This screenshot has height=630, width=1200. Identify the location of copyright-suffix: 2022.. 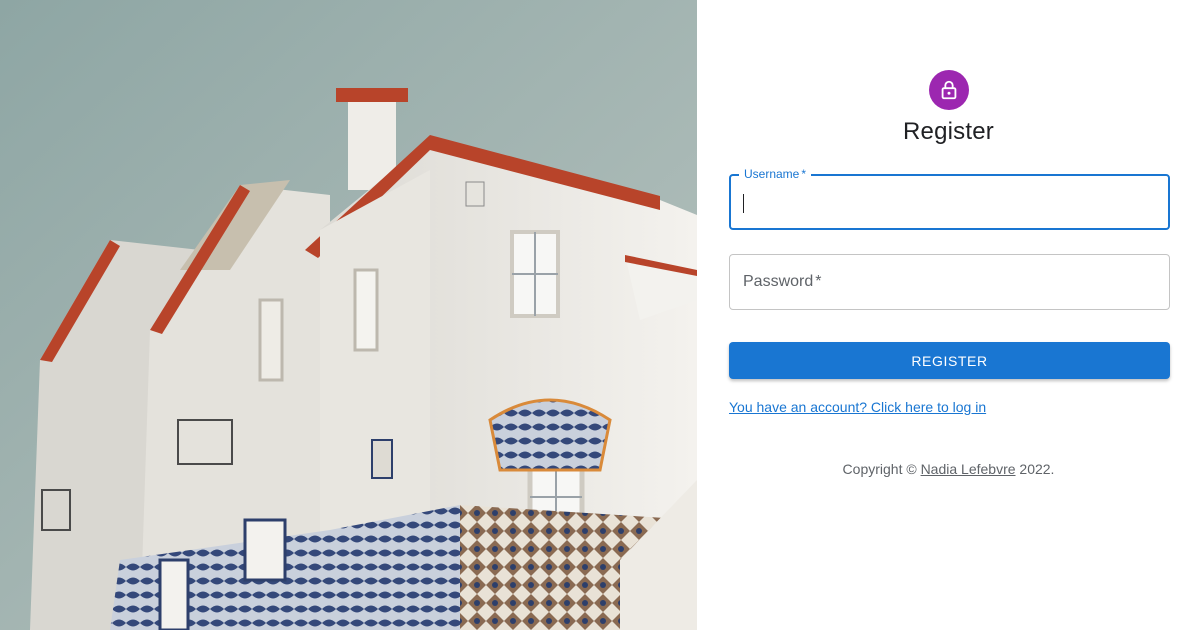
(1035, 469).